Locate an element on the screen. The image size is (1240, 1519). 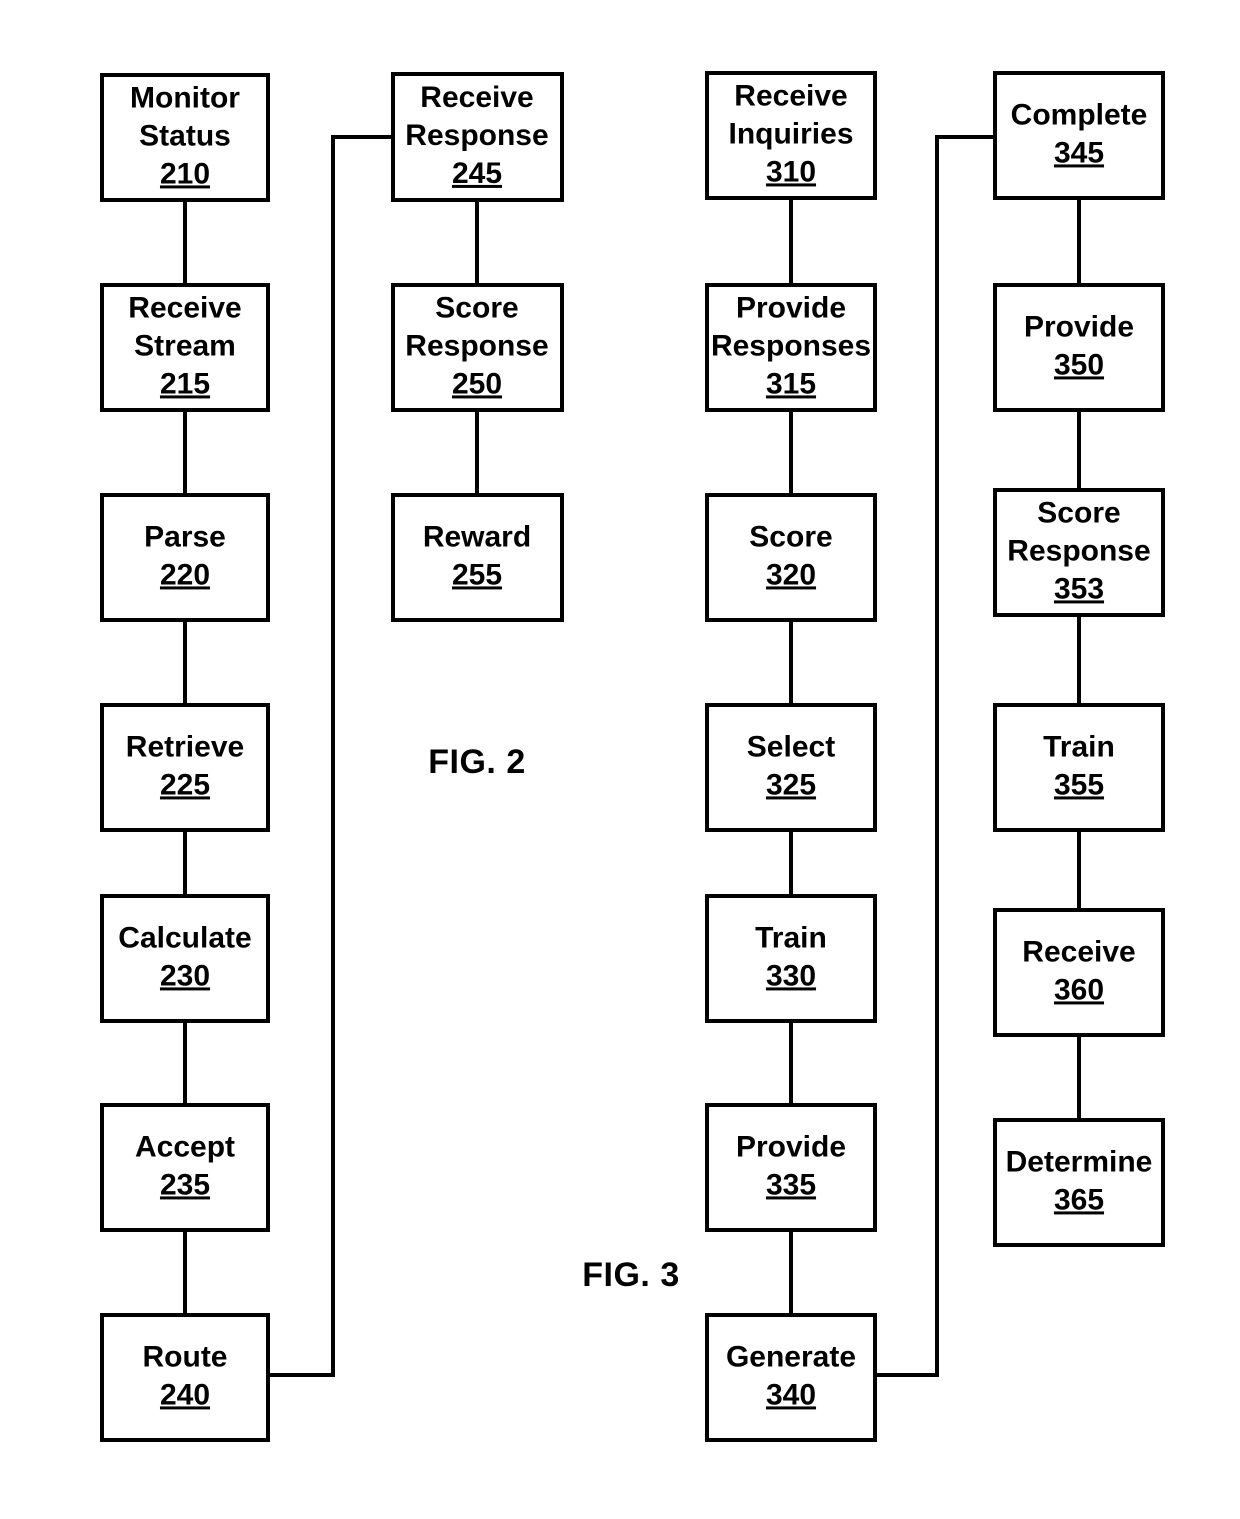
node-label: Responses is located at coordinates (791, 345).